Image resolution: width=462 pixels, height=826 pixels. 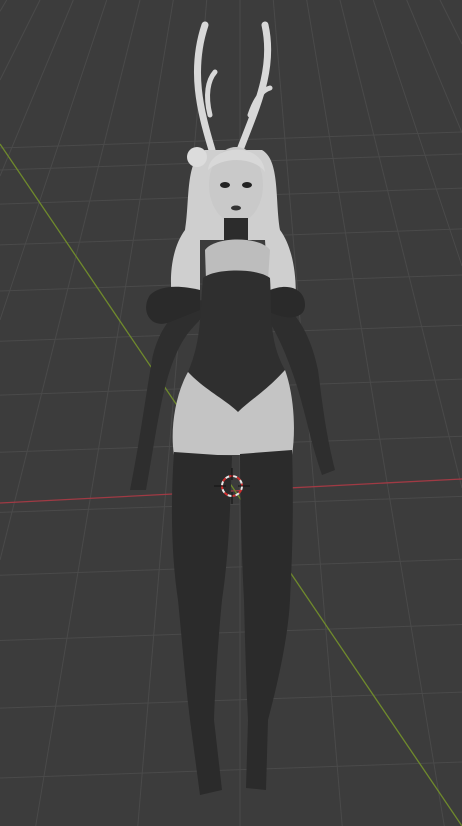 What do you see at coordinates (236, 208) in the screenshot?
I see `mouth` at bounding box center [236, 208].